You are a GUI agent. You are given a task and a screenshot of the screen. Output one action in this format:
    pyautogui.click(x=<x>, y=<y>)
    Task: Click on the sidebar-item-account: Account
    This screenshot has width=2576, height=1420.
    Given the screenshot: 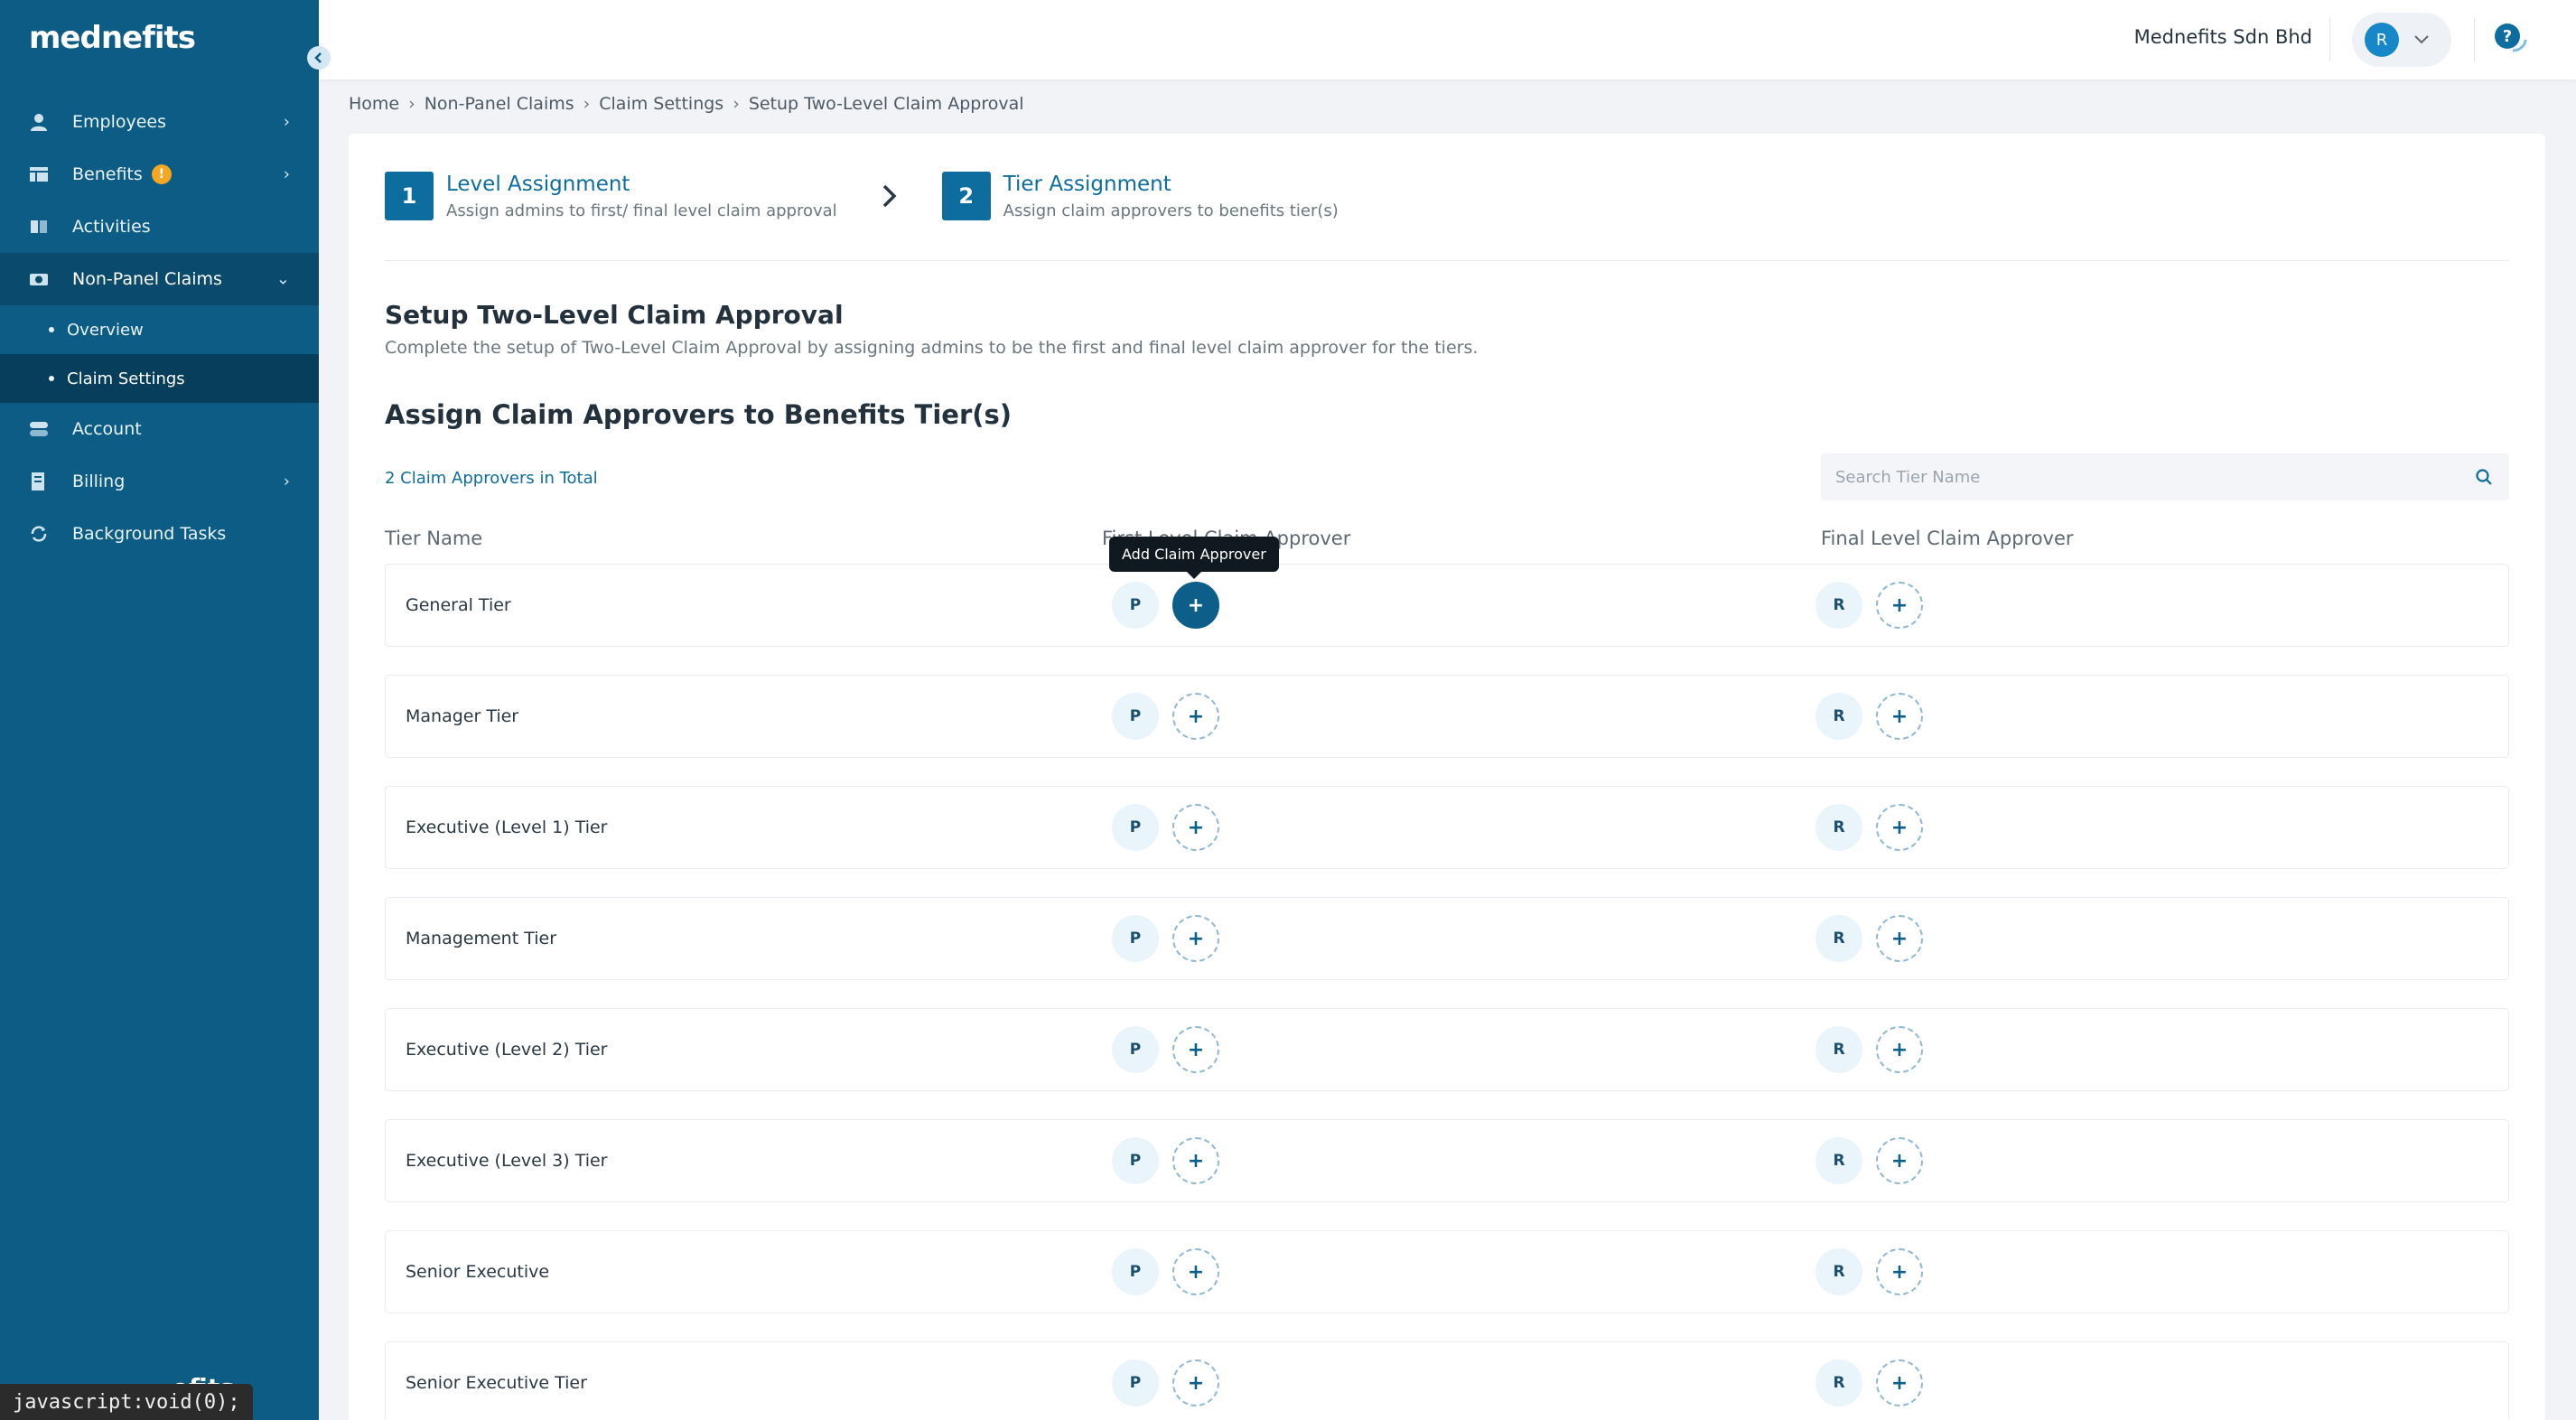 What is the action you would take?
    pyautogui.click(x=159, y=429)
    